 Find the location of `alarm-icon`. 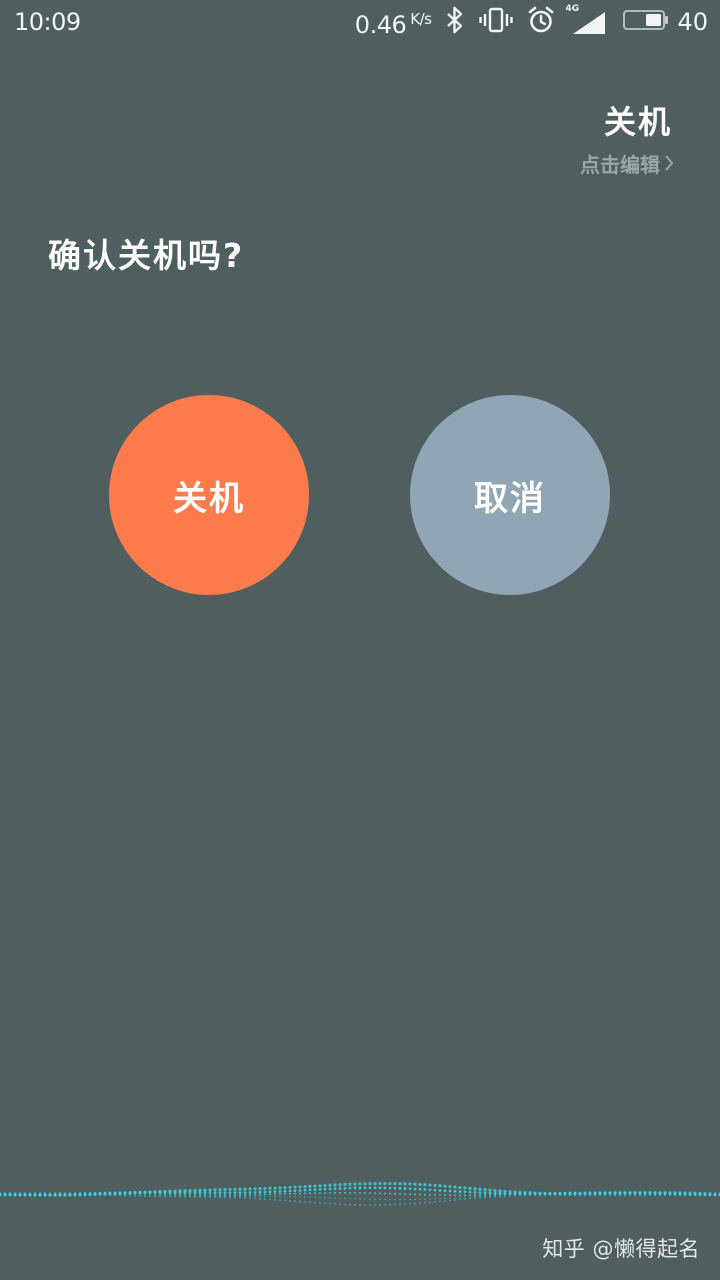

alarm-icon is located at coordinates (541, 22).